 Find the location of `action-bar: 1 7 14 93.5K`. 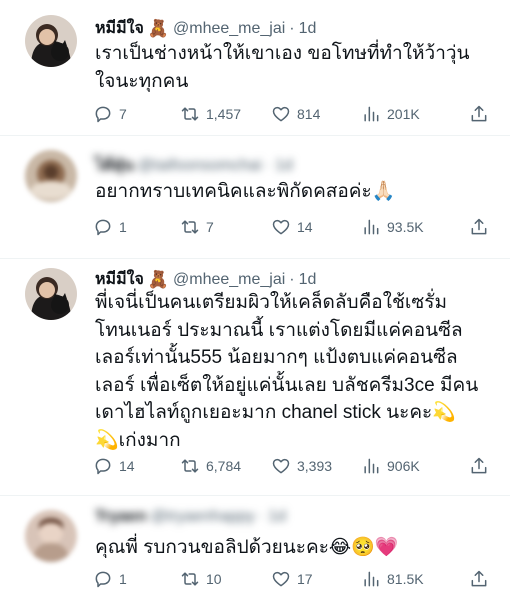

action-bar: 1 7 14 93.5K is located at coordinates (293, 229).